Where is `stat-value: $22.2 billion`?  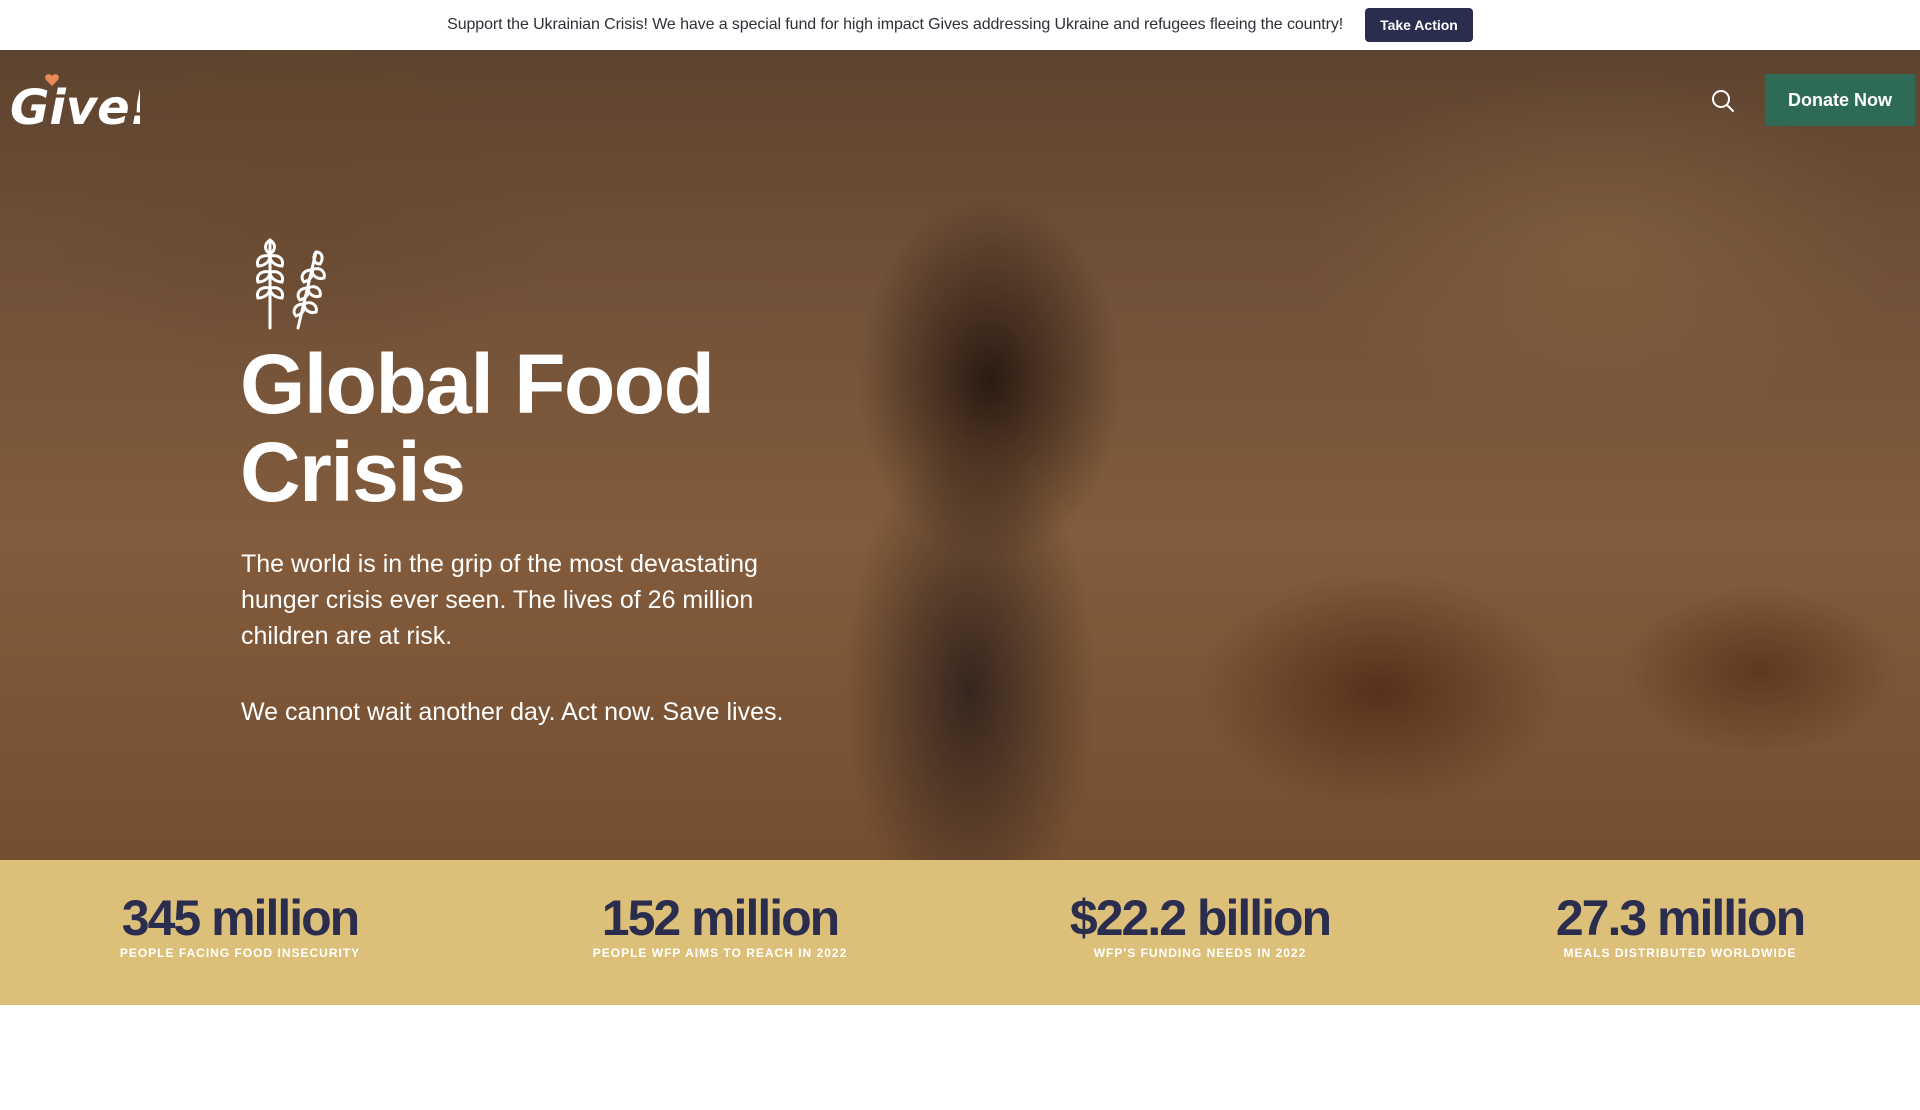
stat-value: $22.2 billion is located at coordinates (1200, 918).